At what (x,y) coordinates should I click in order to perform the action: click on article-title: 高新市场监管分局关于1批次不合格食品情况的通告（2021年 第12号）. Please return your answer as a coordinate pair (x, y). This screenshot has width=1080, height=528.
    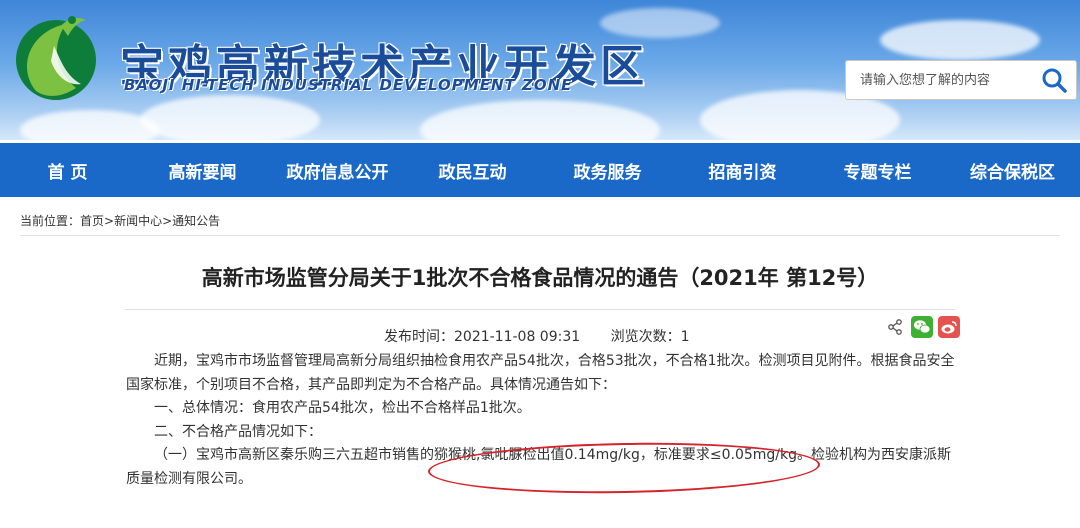
    Looking at the image, I should click on (540, 278).